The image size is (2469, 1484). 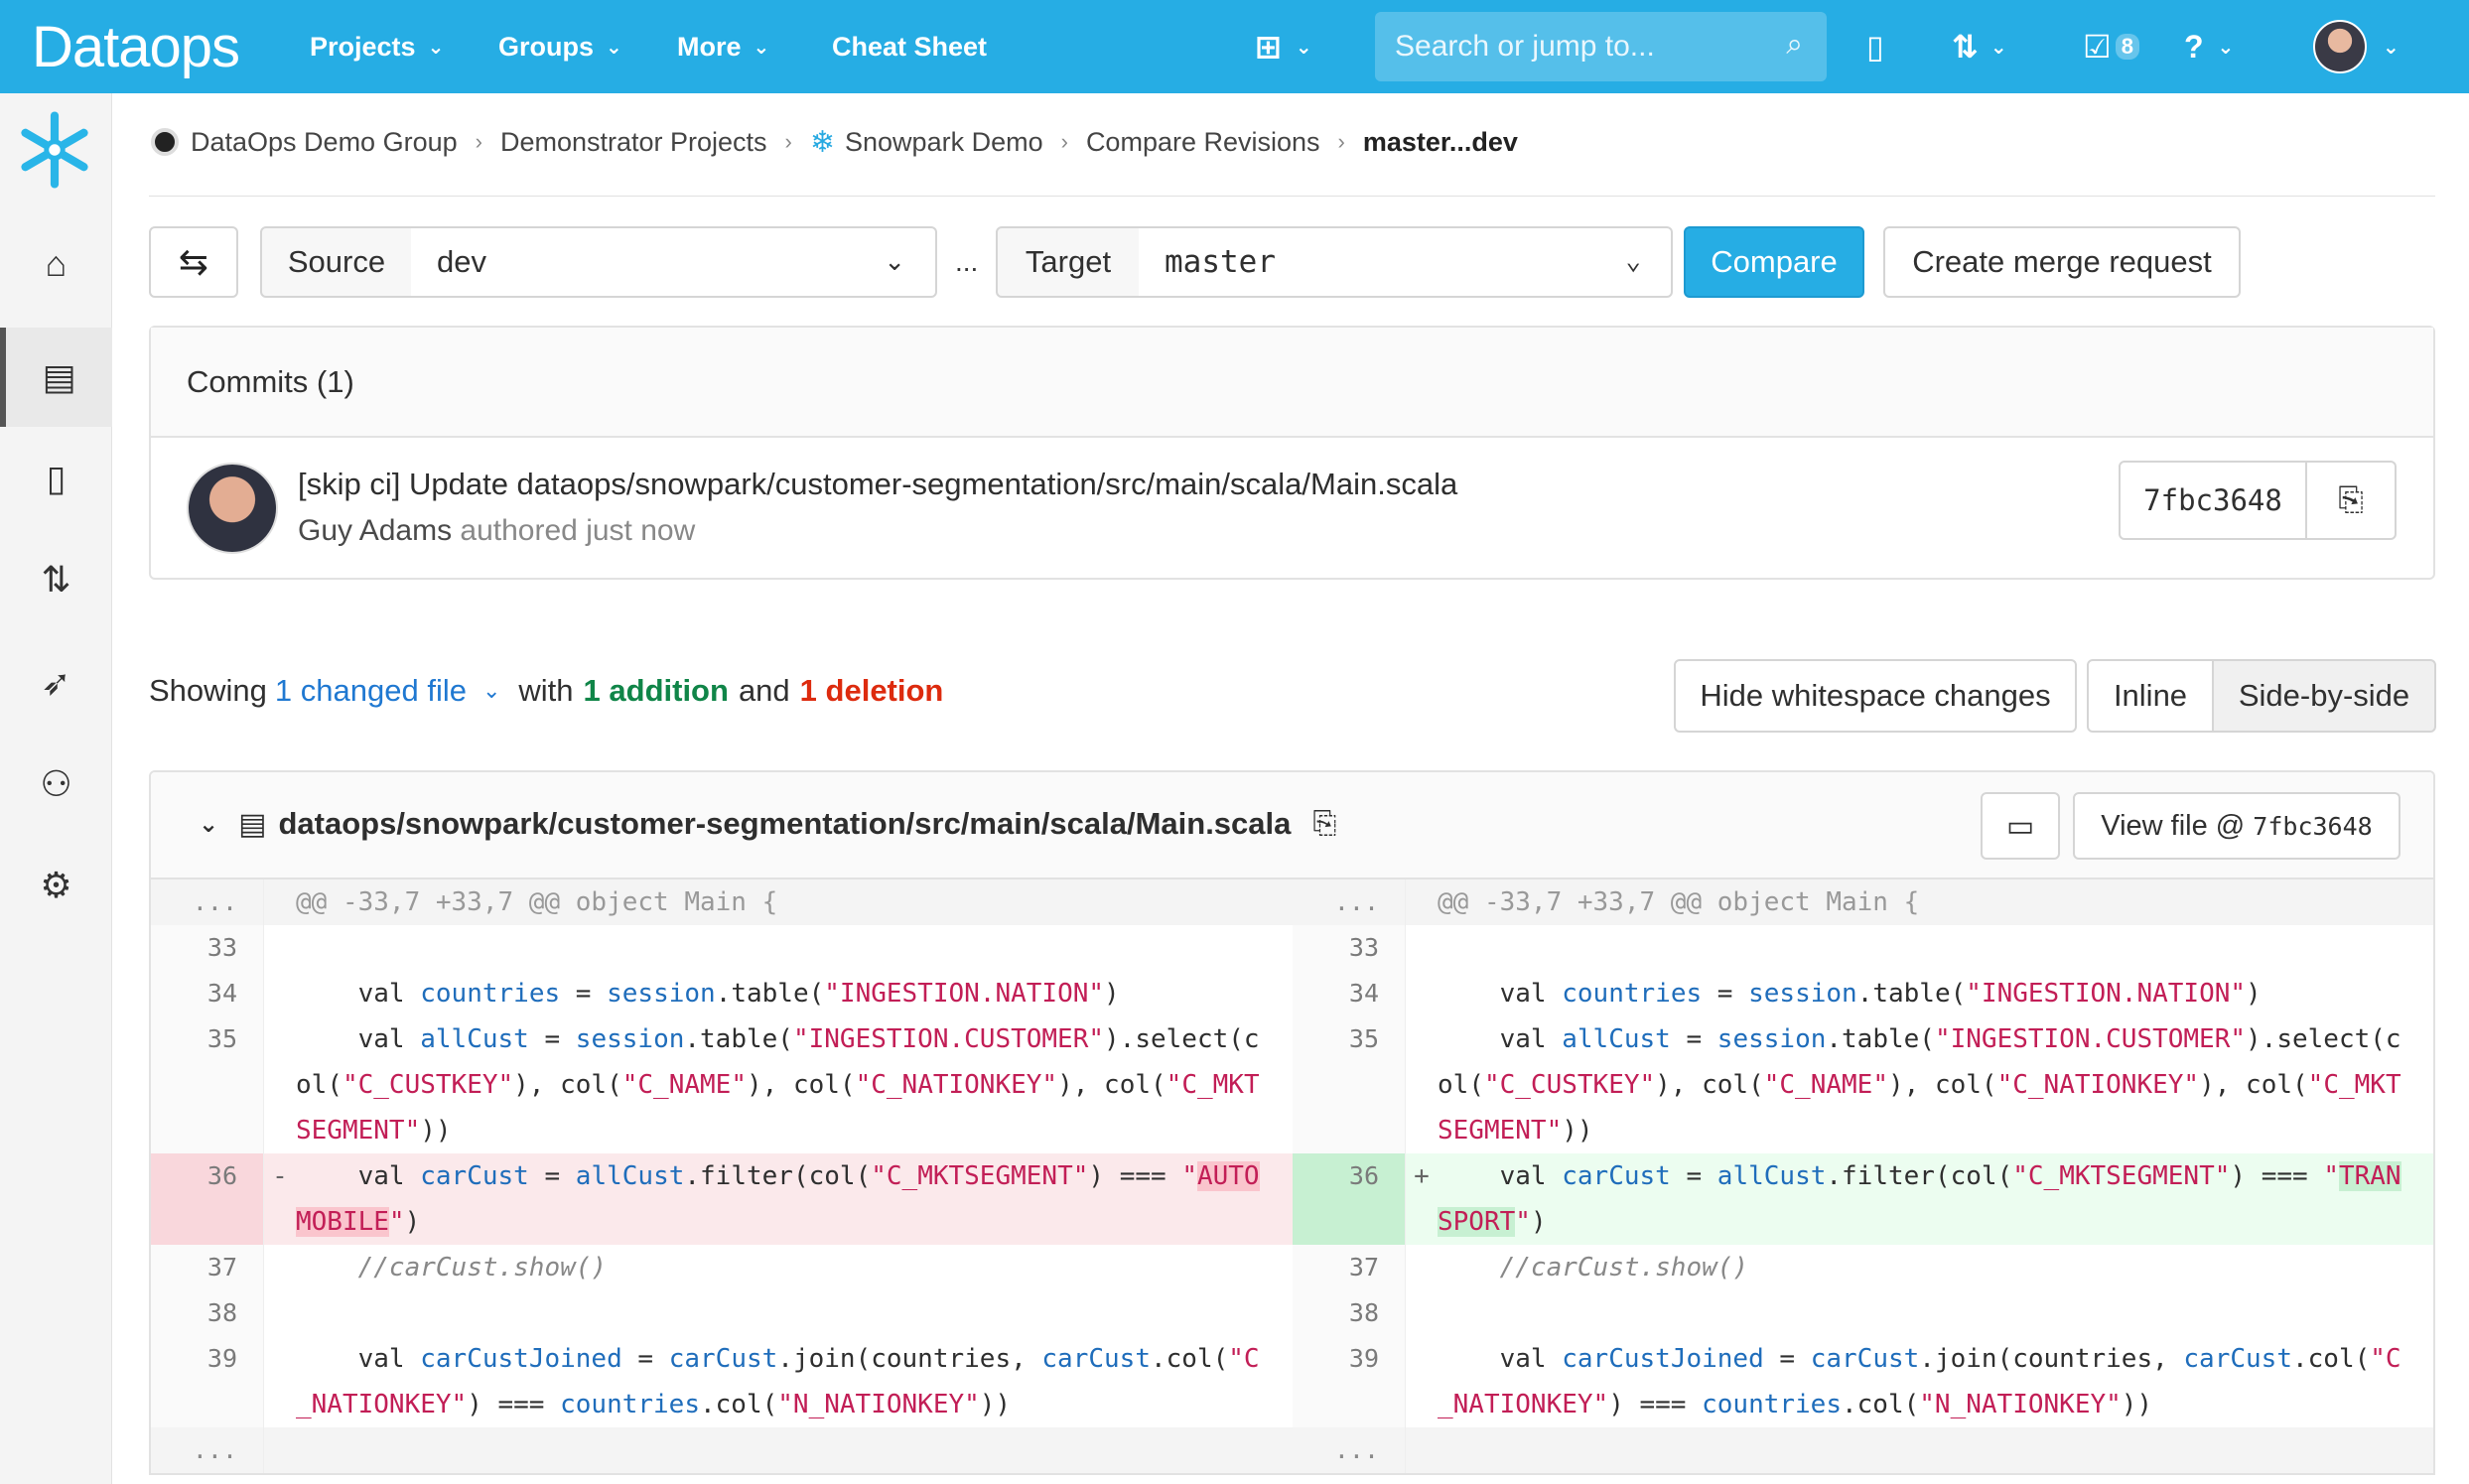 I want to click on project-sidebar: ⌂ ▤ ▯ ⇅ ➶ ⚇ ⚙, so click(x=56, y=788).